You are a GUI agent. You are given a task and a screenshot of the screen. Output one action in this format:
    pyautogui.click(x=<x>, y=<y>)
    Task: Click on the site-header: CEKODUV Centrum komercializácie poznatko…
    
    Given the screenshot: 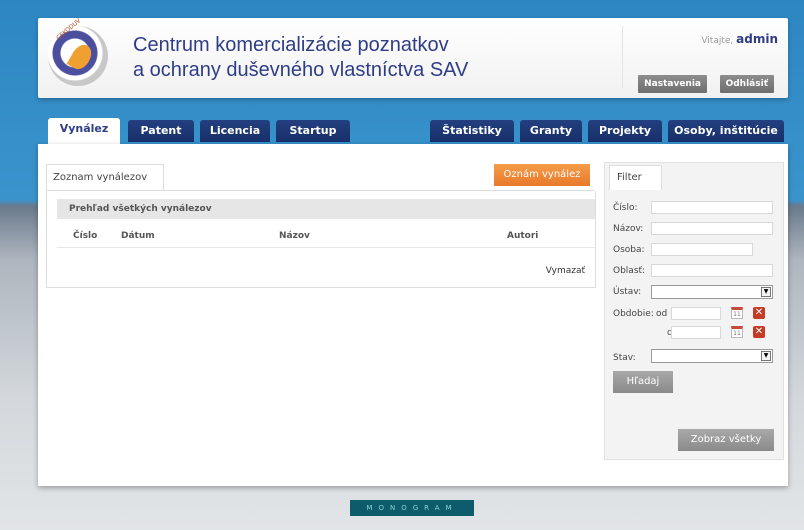 What is the action you would take?
    pyautogui.click(x=413, y=57)
    